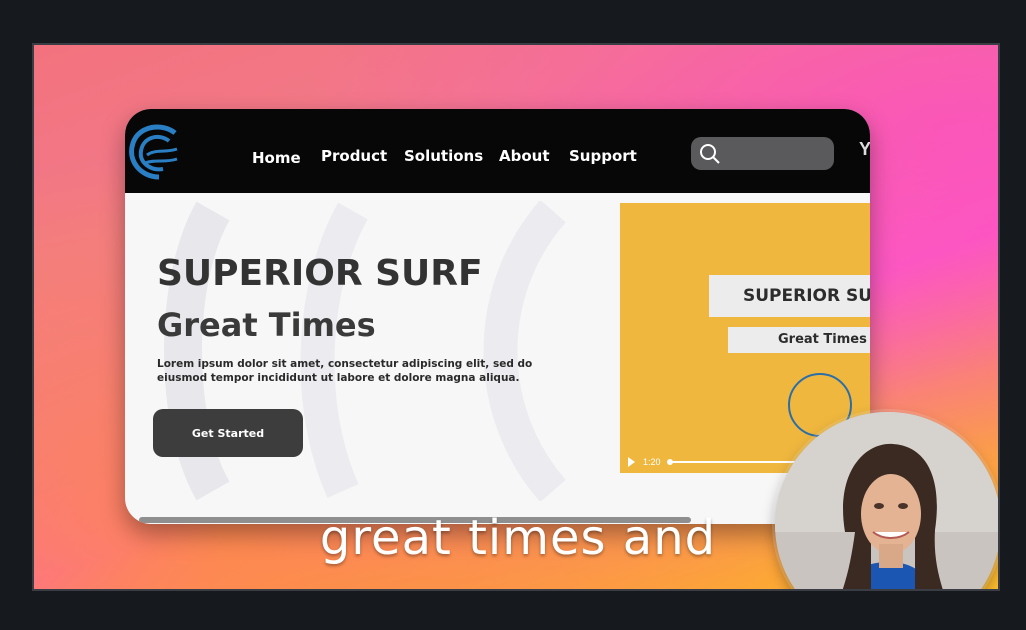 The width and height of the screenshot is (1026, 630). I want to click on site-navbar: Home Product Solutions About Support Y, so click(497, 151).